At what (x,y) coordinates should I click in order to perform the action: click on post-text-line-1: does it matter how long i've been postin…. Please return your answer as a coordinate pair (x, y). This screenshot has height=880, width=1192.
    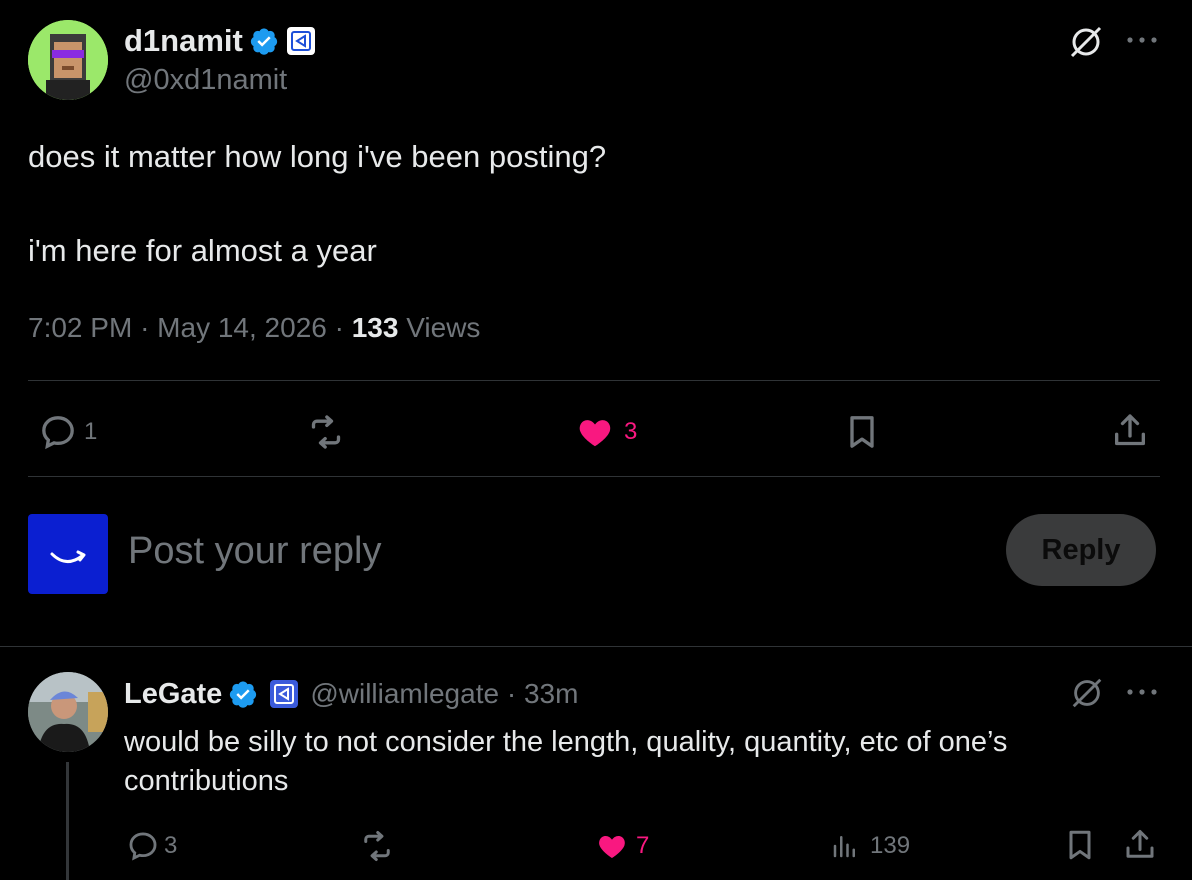
    Looking at the image, I should click on (317, 156).